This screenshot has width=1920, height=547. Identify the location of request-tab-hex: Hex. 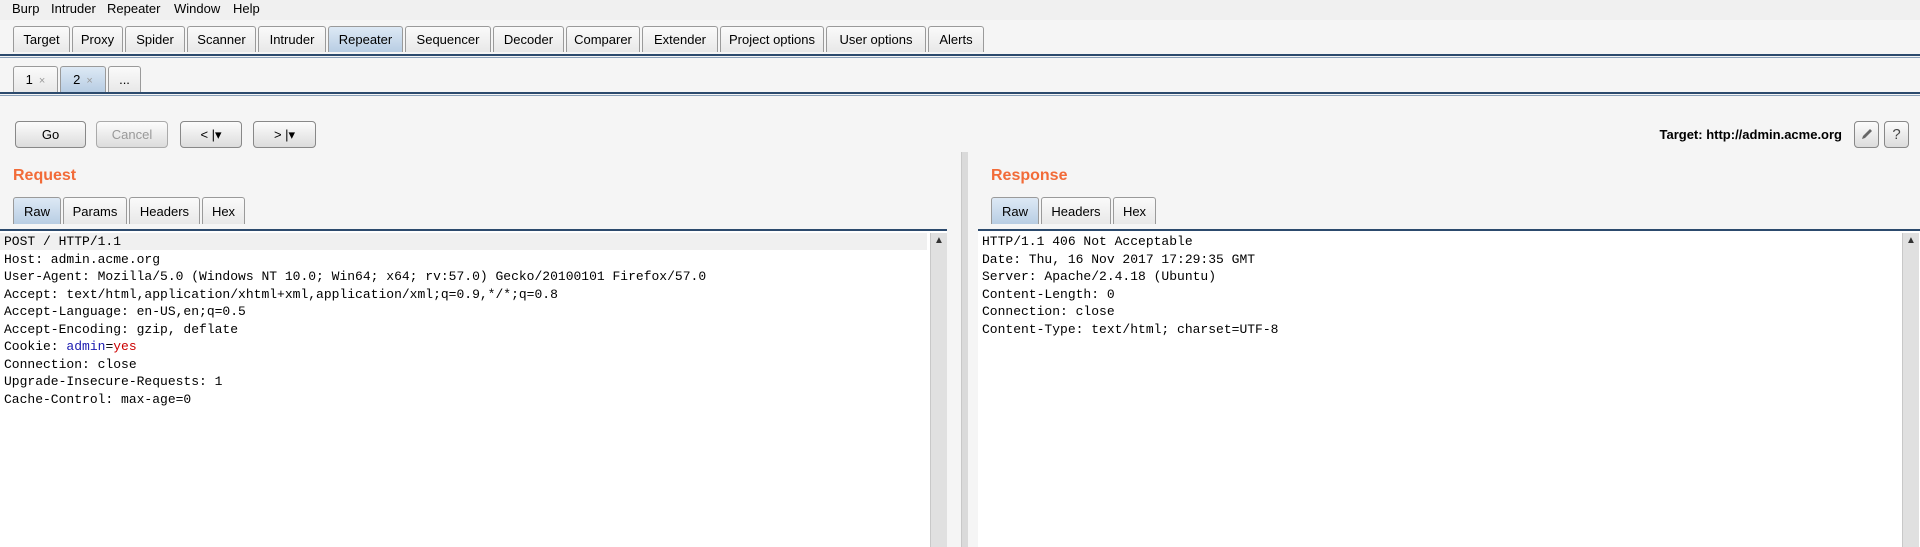
(223, 210).